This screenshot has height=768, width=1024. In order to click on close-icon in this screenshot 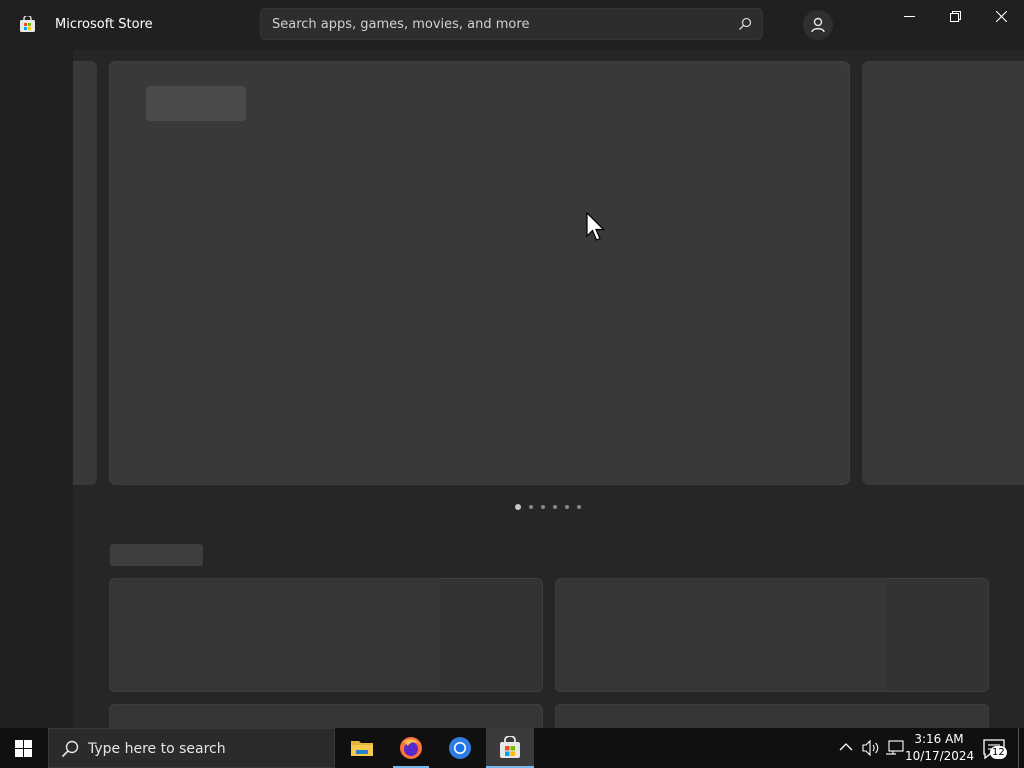, I will do `click(1001, 16)`.